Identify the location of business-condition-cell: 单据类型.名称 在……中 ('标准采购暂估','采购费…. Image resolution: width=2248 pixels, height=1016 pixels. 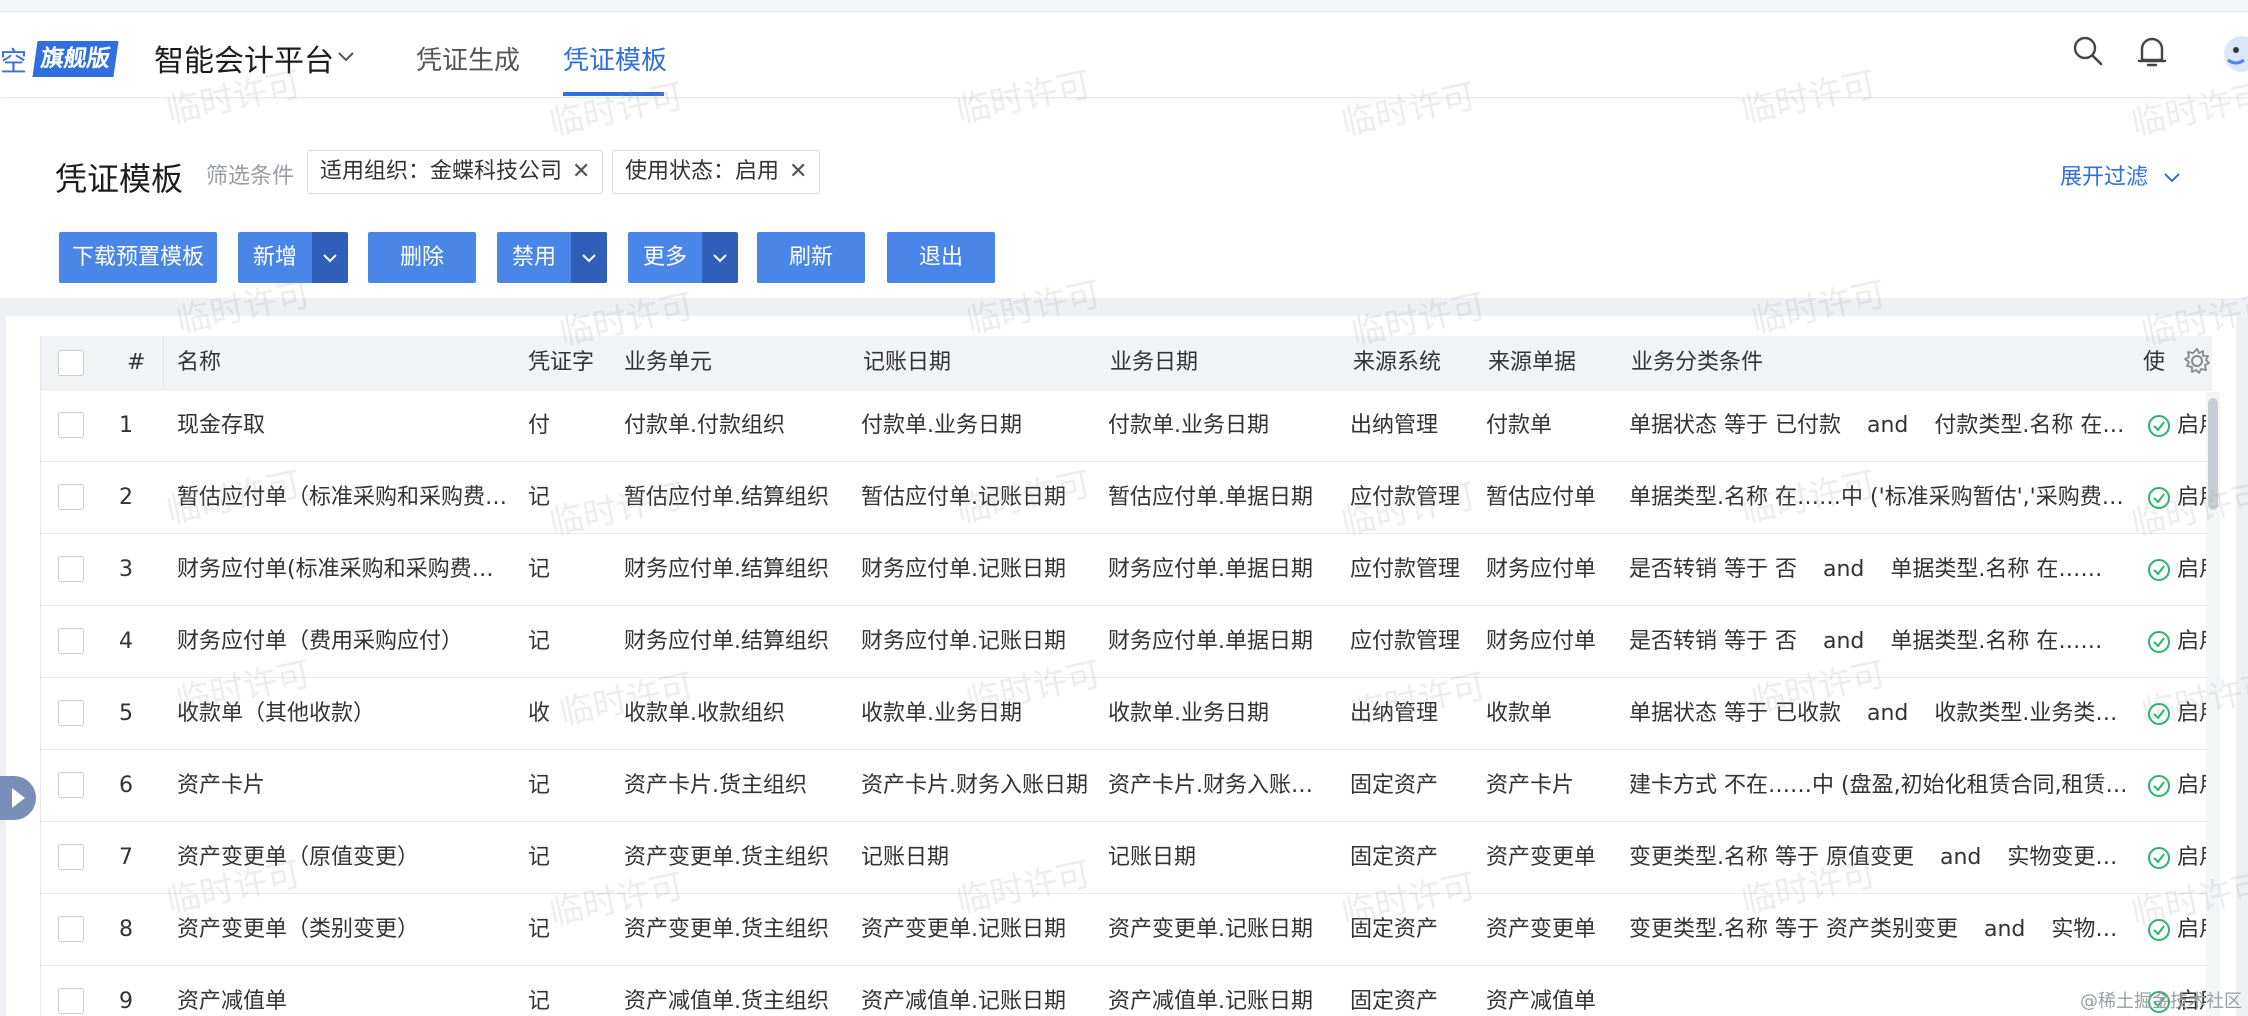
(1879, 497).